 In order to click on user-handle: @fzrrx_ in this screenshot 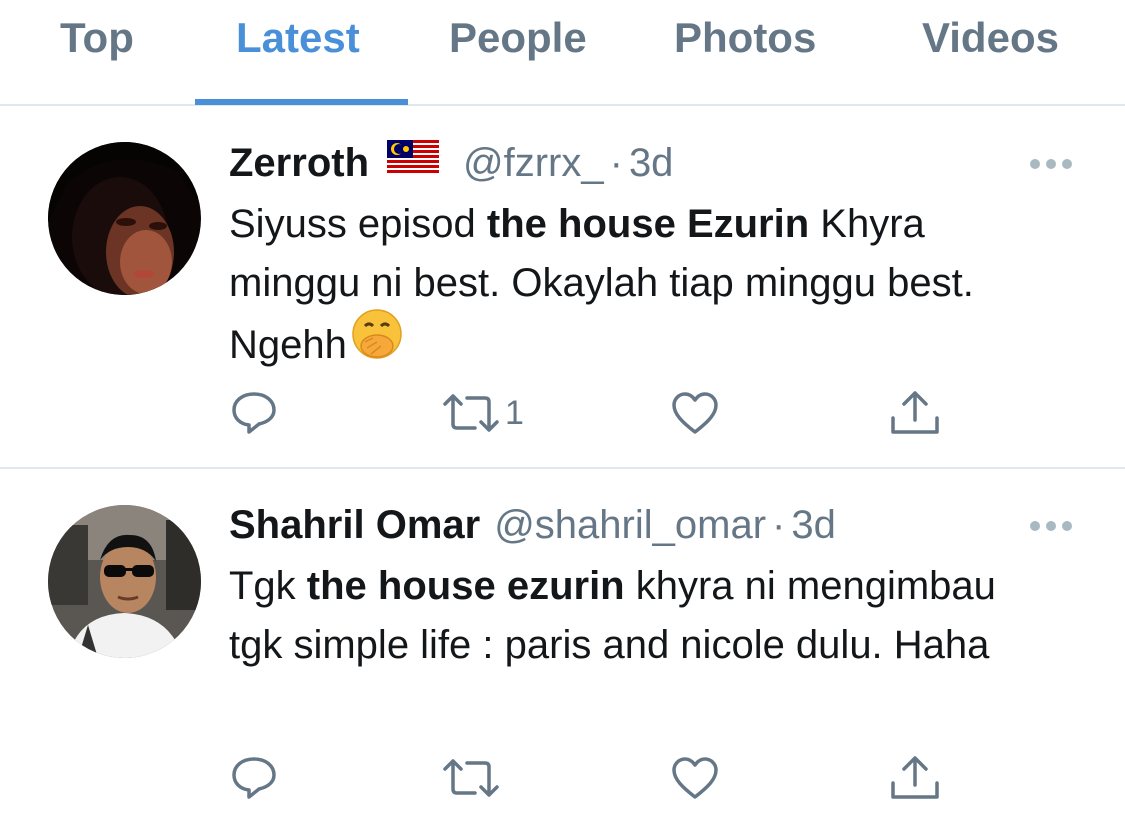, I will do `click(533, 163)`.